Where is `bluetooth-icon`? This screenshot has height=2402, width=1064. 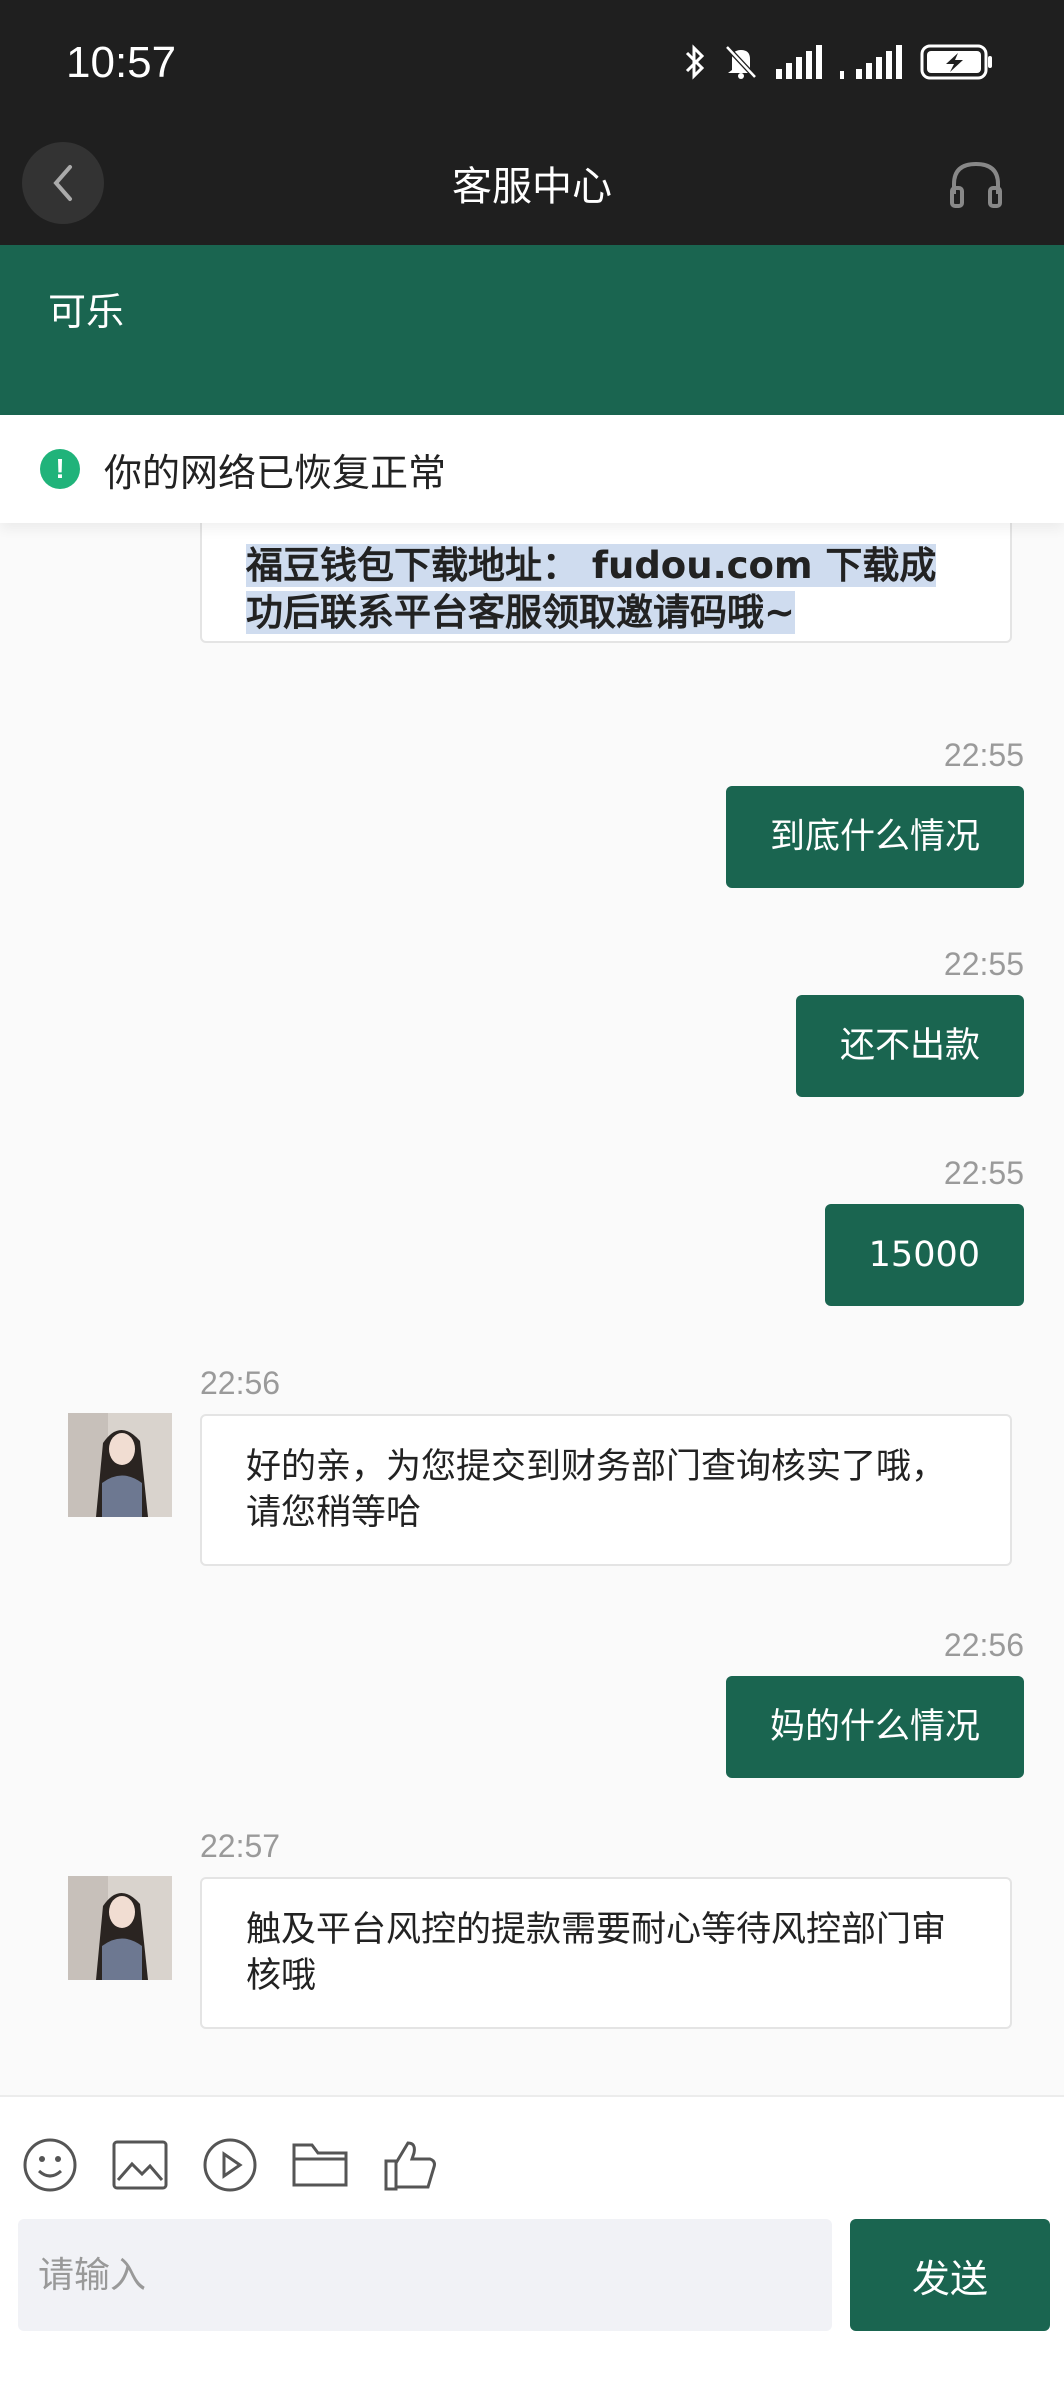
bluetooth-icon is located at coordinates (695, 62).